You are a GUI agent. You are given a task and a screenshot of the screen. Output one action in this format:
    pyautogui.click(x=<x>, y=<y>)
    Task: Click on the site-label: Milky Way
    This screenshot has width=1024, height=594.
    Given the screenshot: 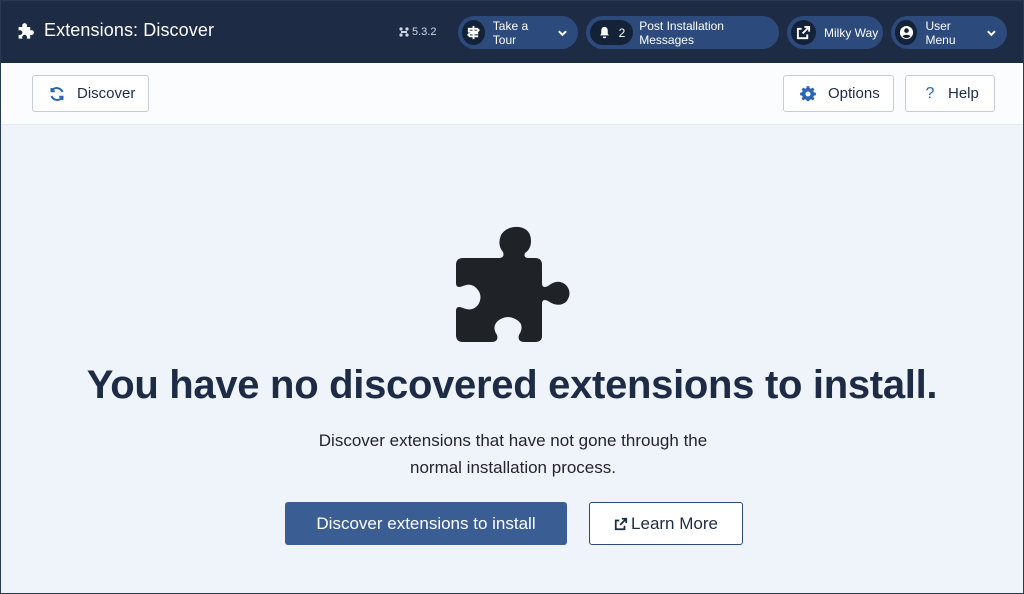 What is the action you would take?
    pyautogui.click(x=851, y=32)
    